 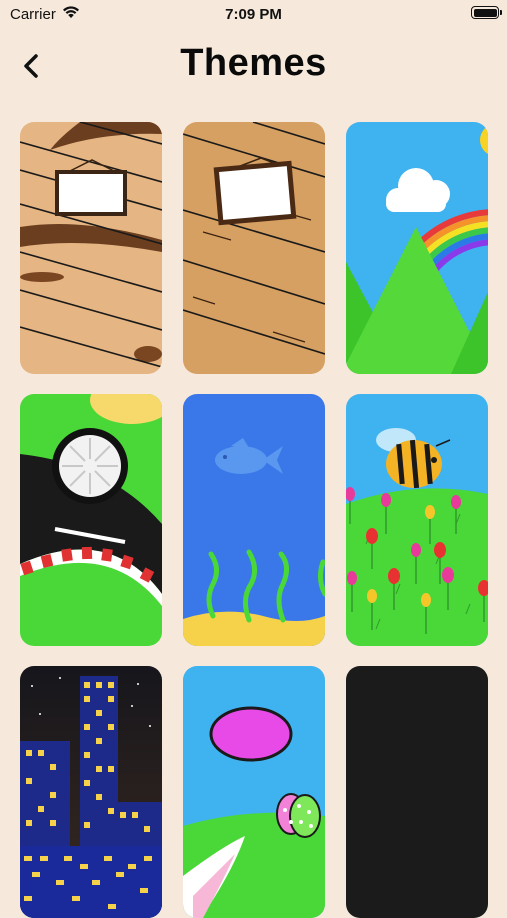 I want to click on clock: 7:09 PM, so click(x=253, y=14).